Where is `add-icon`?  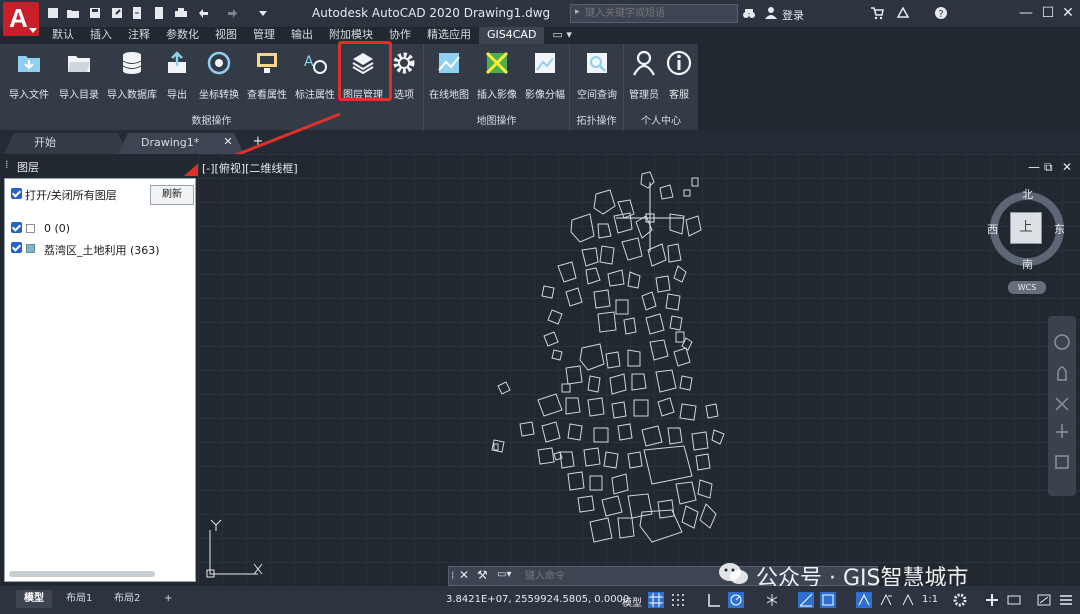
add-icon is located at coordinates (992, 600).